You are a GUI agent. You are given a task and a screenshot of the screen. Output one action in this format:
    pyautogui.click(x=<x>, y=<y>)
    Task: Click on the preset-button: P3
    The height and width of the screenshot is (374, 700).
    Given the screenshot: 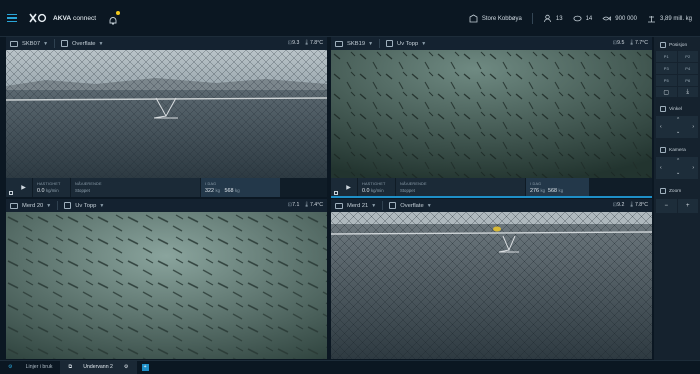 What is the action you would take?
    pyautogui.click(x=666, y=68)
    